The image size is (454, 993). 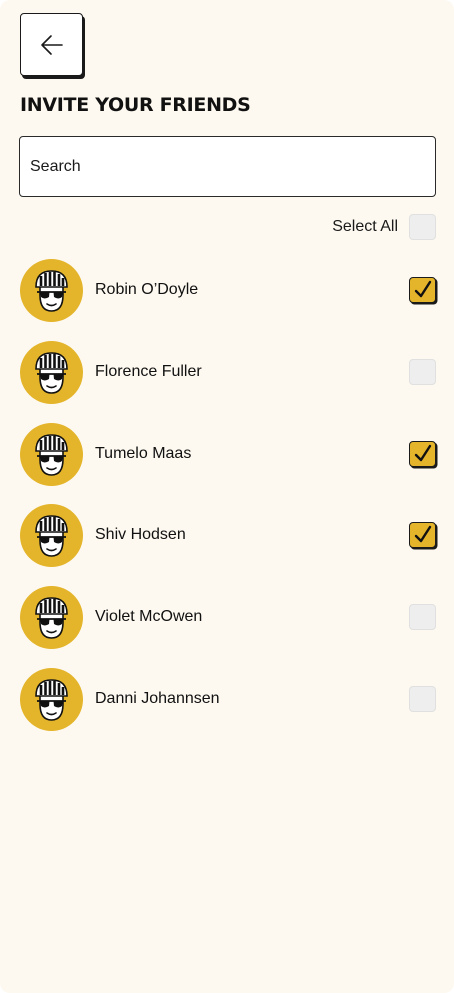 What do you see at coordinates (227, 372) in the screenshot?
I see `friend-row: Florence Fuller` at bounding box center [227, 372].